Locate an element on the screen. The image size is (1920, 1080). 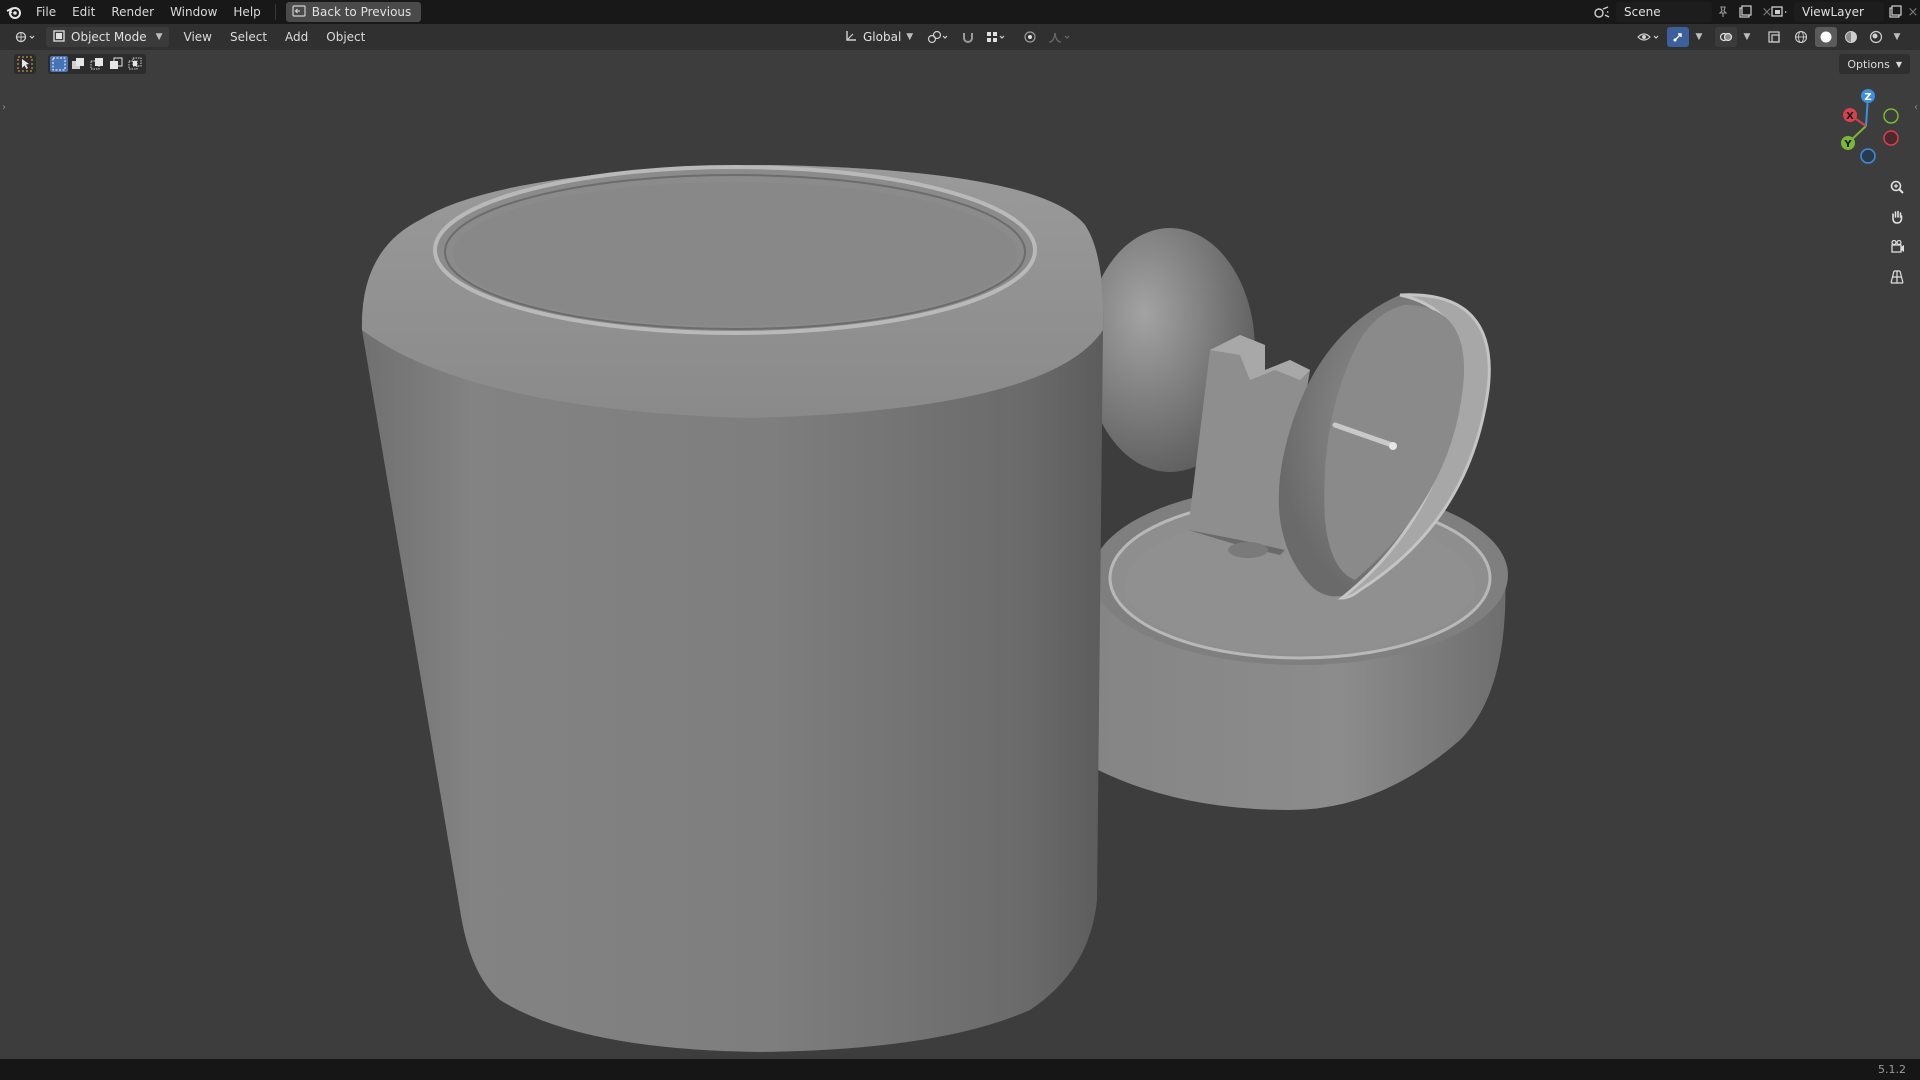
object-mode-label: Object Mode is located at coordinates (109, 37).